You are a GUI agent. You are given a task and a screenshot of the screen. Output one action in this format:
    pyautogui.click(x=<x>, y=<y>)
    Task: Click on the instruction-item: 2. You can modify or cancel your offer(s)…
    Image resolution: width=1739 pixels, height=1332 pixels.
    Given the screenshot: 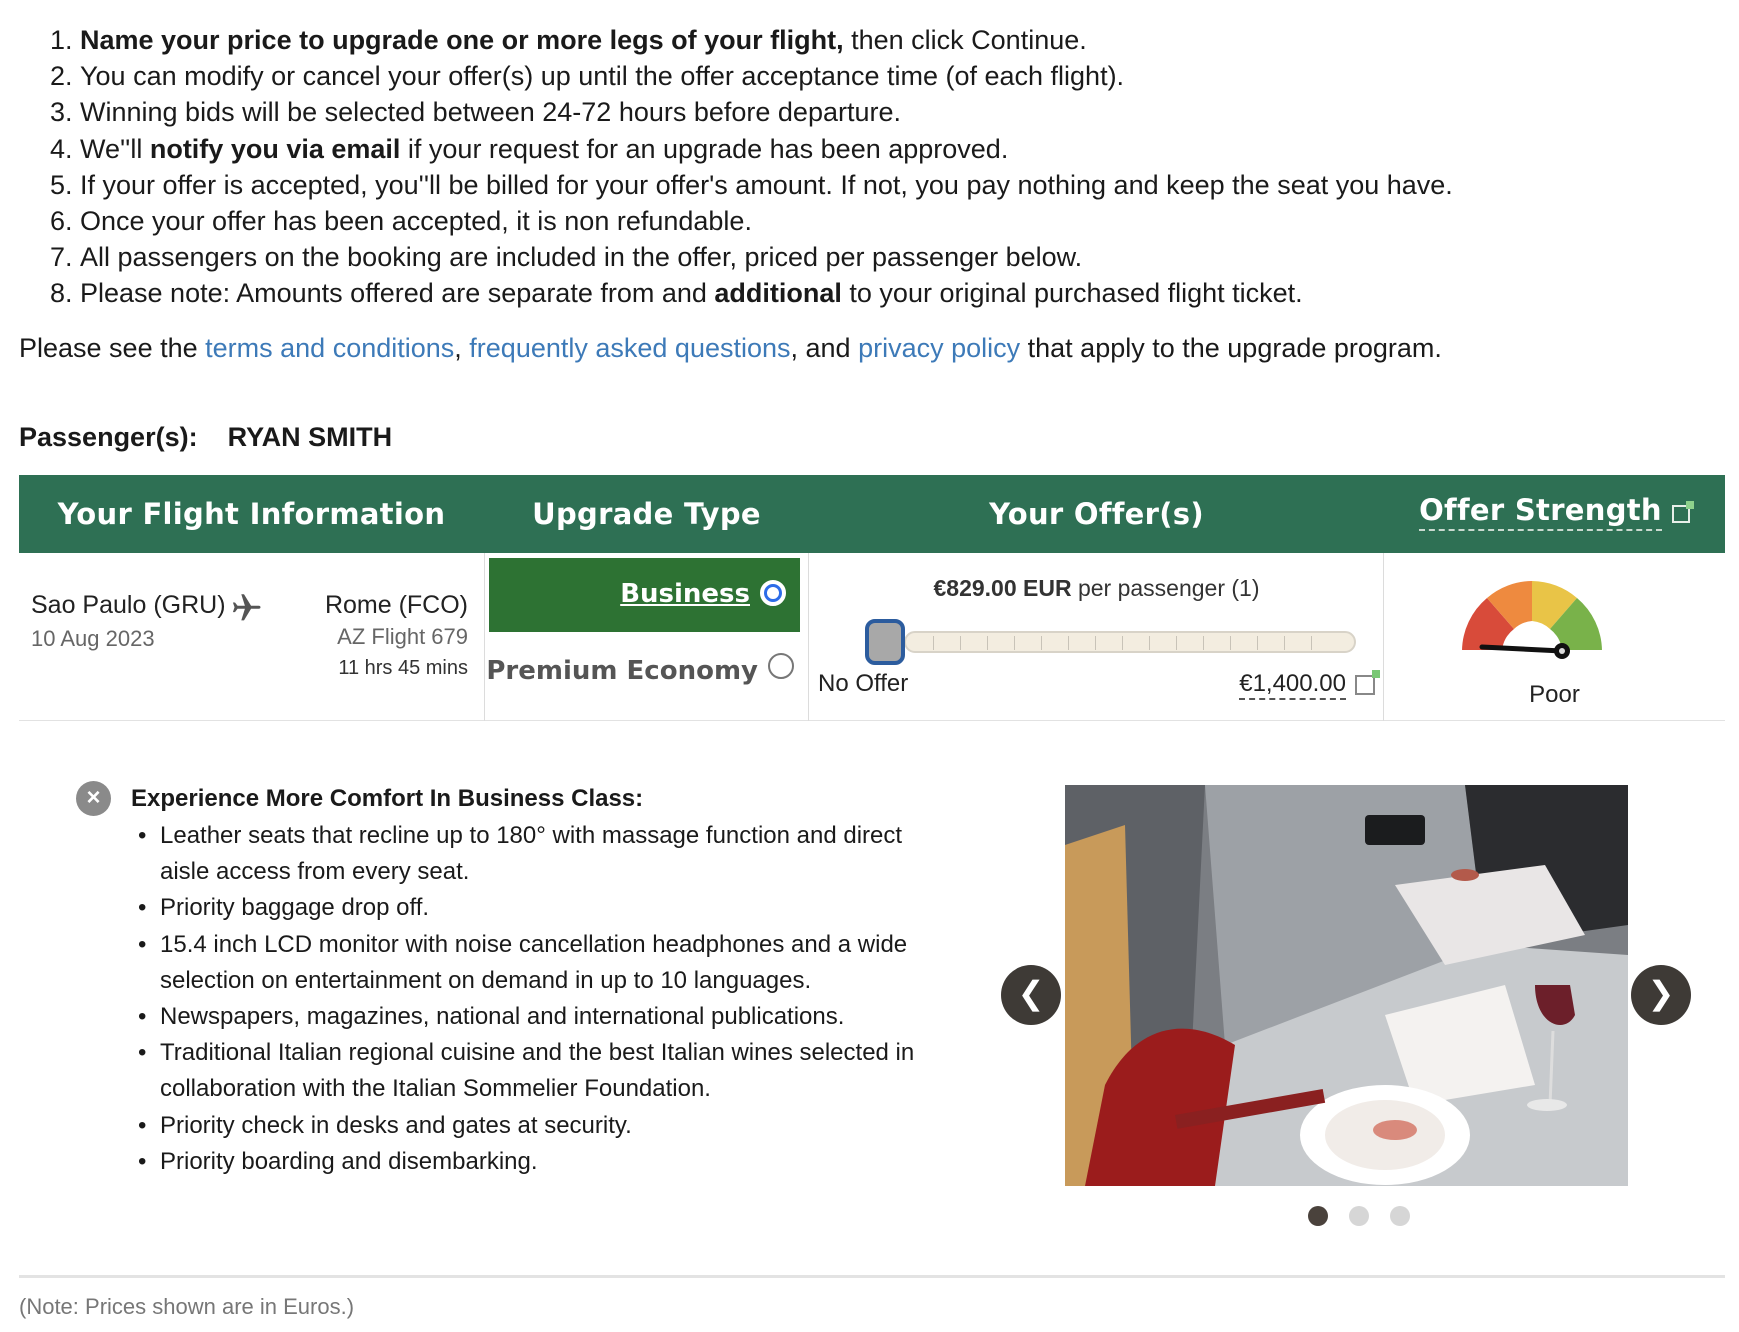 What is the action you would take?
    pyautogui.click(x=587, y=76)
    